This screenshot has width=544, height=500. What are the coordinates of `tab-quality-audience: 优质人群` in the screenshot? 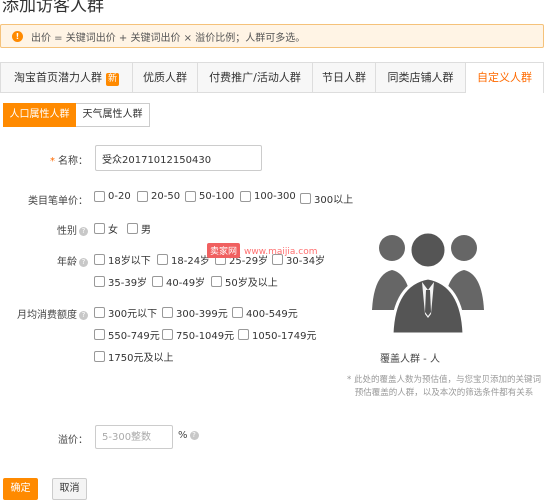 It's located at (165, 77).